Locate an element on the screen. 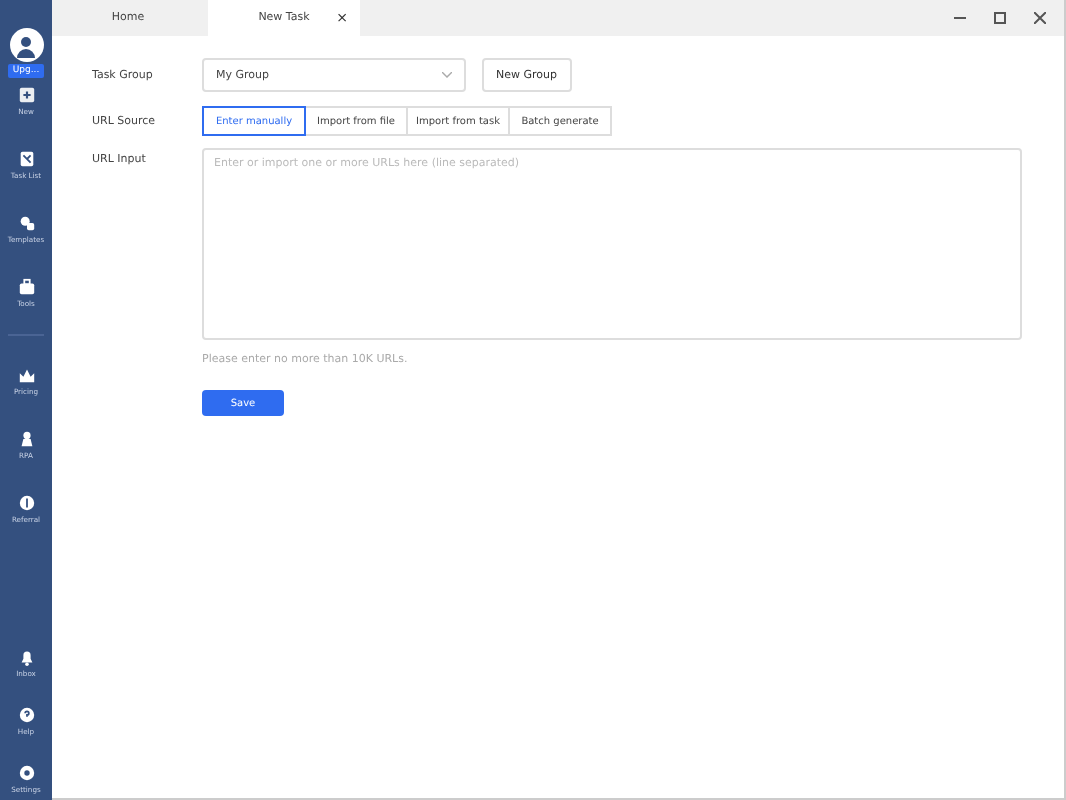  avatar is located at coordinates (26, 45).